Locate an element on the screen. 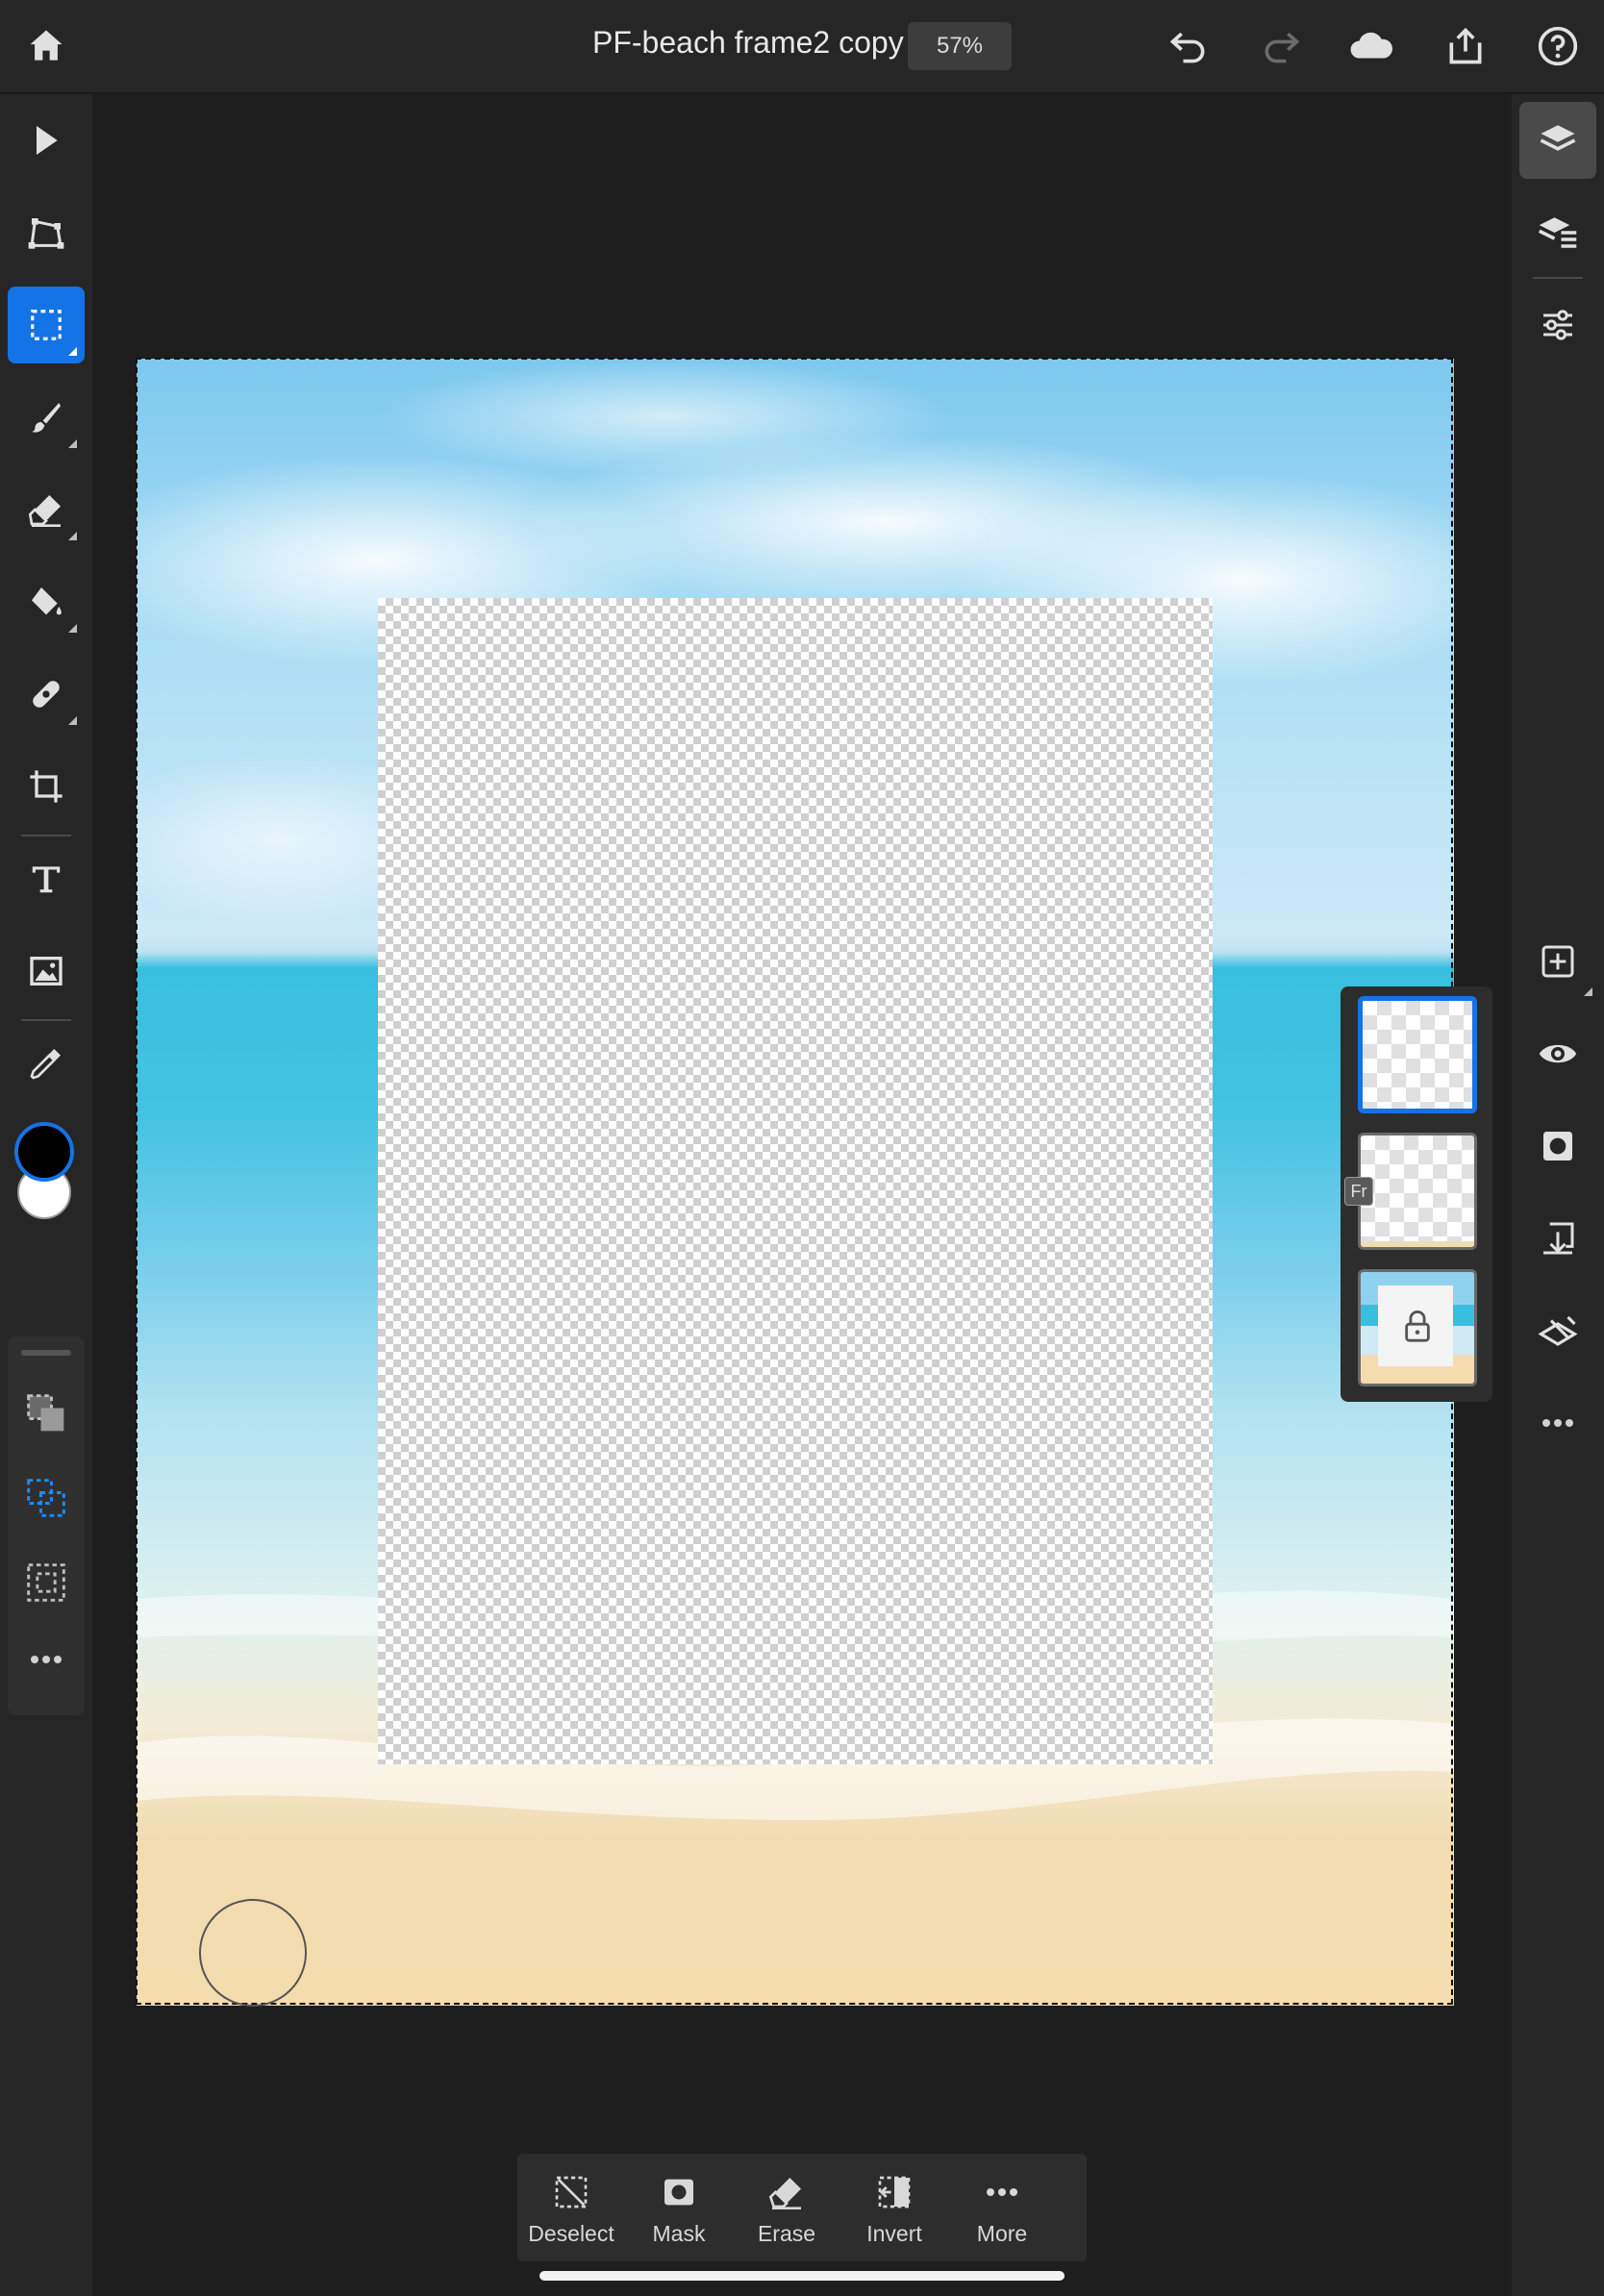 This screenshot has width=1604, height=2296. frame-badge: Fr is located at coordinates (1358, 1191).